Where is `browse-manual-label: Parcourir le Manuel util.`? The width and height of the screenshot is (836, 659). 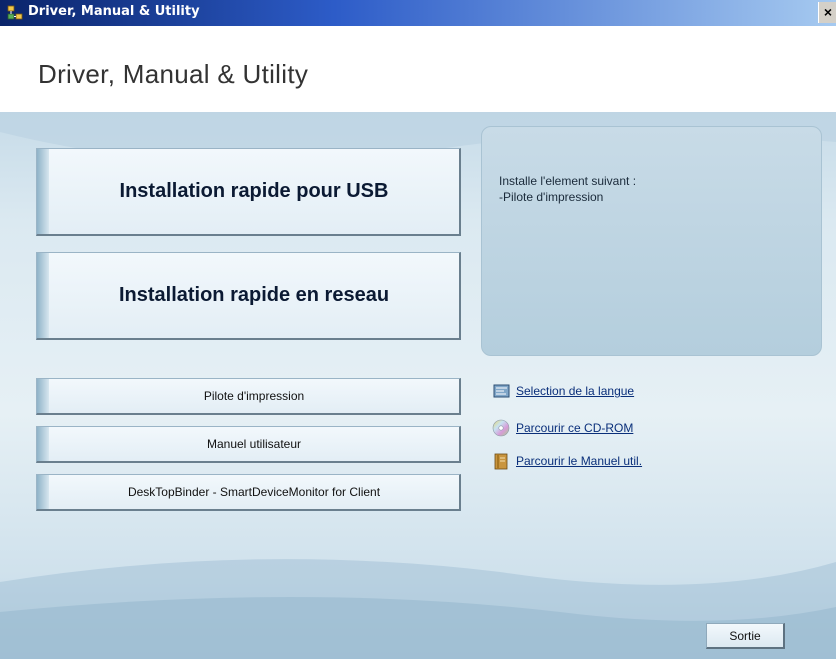 browse-manual-label: Parcourir le Manuel util. is located at coordinates (579, 461).